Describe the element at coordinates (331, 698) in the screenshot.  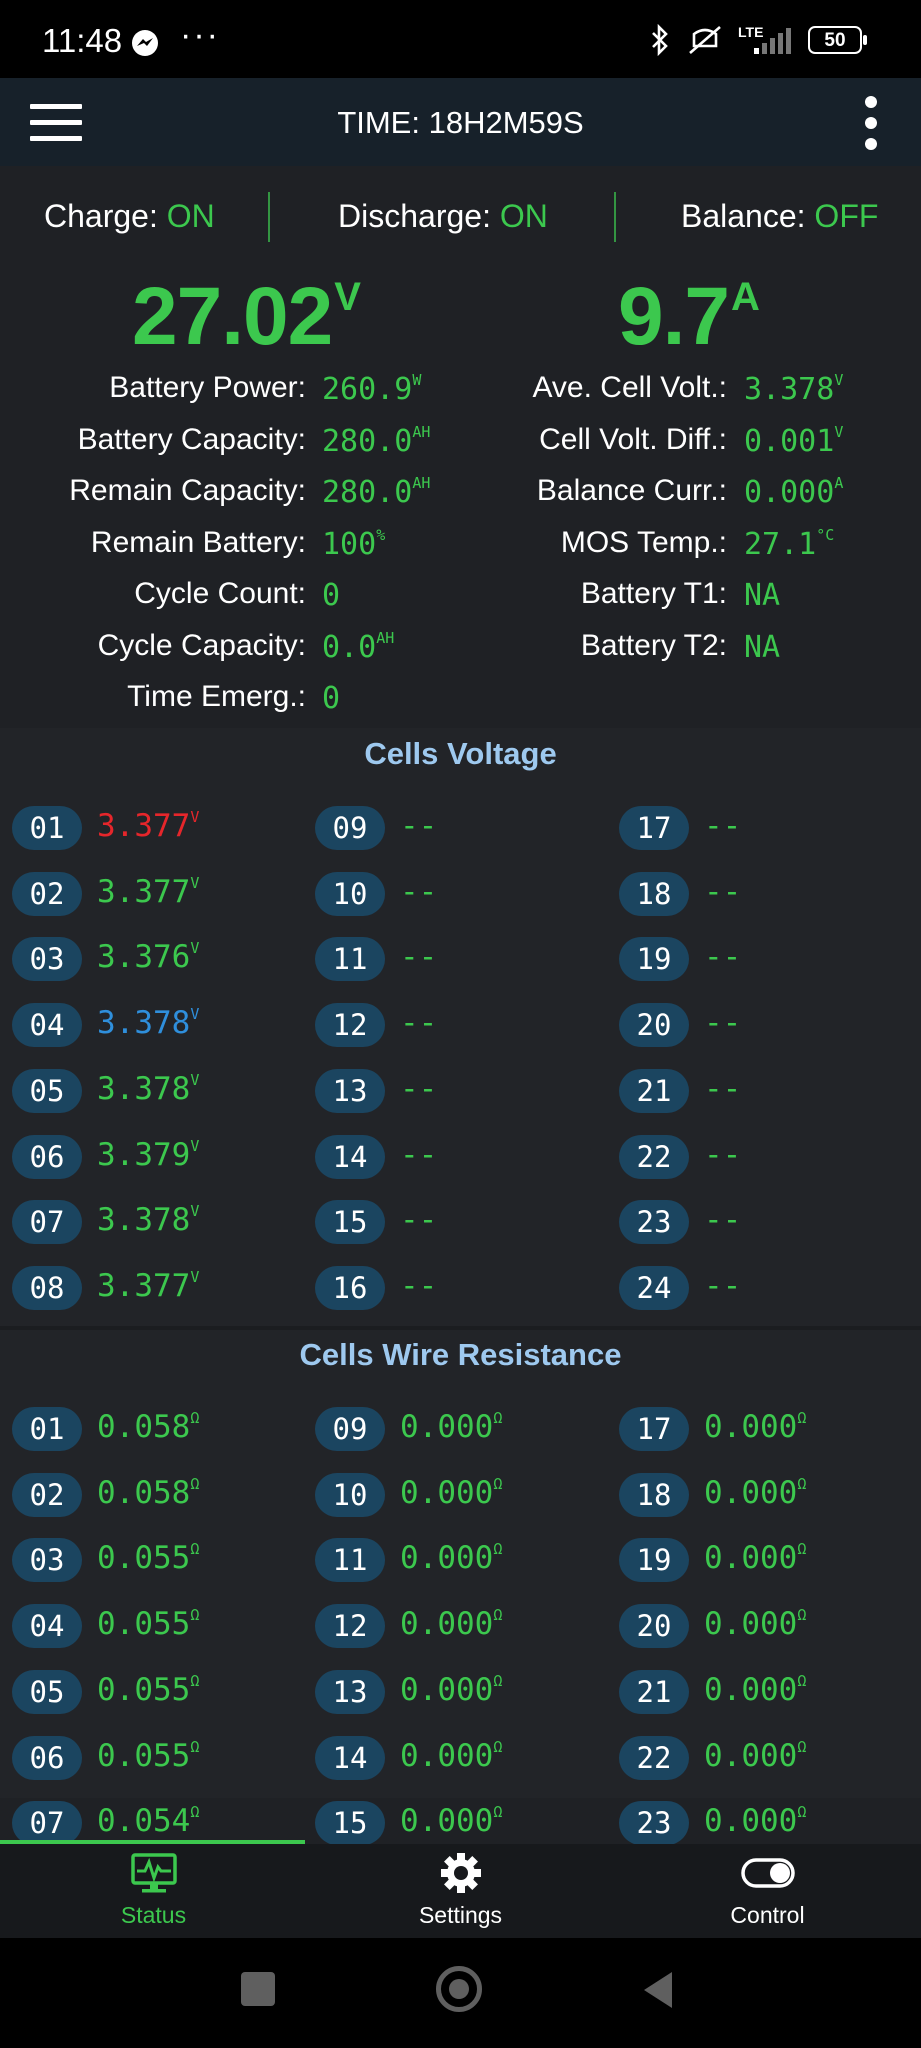
I see `stat-number: 0` at that location.